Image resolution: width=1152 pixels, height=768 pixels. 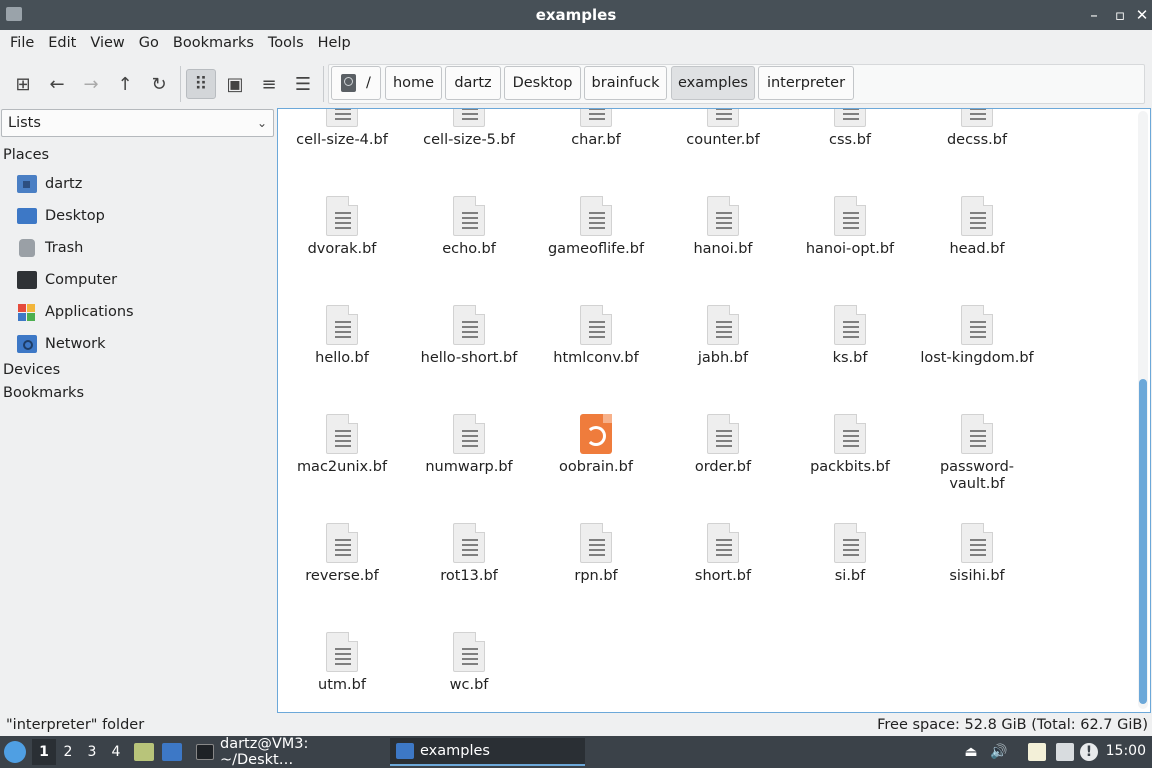 What do you see at coordinates (27, 184) in the screenshot?
I see `home-folder-icon` at bounding box center [27, 184].